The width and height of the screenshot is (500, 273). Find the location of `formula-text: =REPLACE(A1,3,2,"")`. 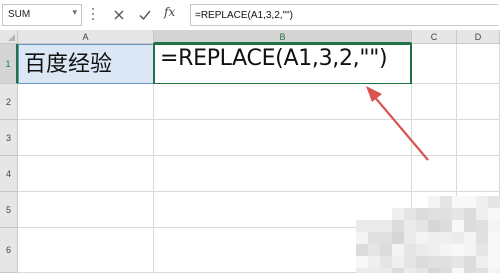

formula-text: =REPLACE(A1,3,2,"") is located at coordinates (244, 15).